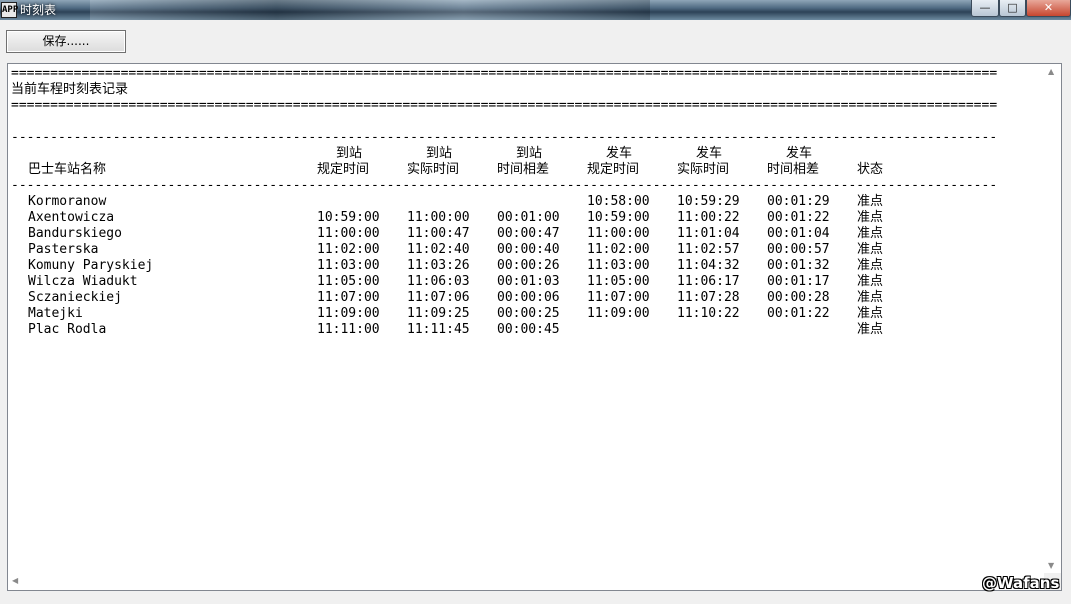 The height and width of the screenshot is (604, 1071). What do you see at coordinates (75, 233) in the screenshot?
I see `station-cell: Bandurskiego` at bounding box center [75, 233].